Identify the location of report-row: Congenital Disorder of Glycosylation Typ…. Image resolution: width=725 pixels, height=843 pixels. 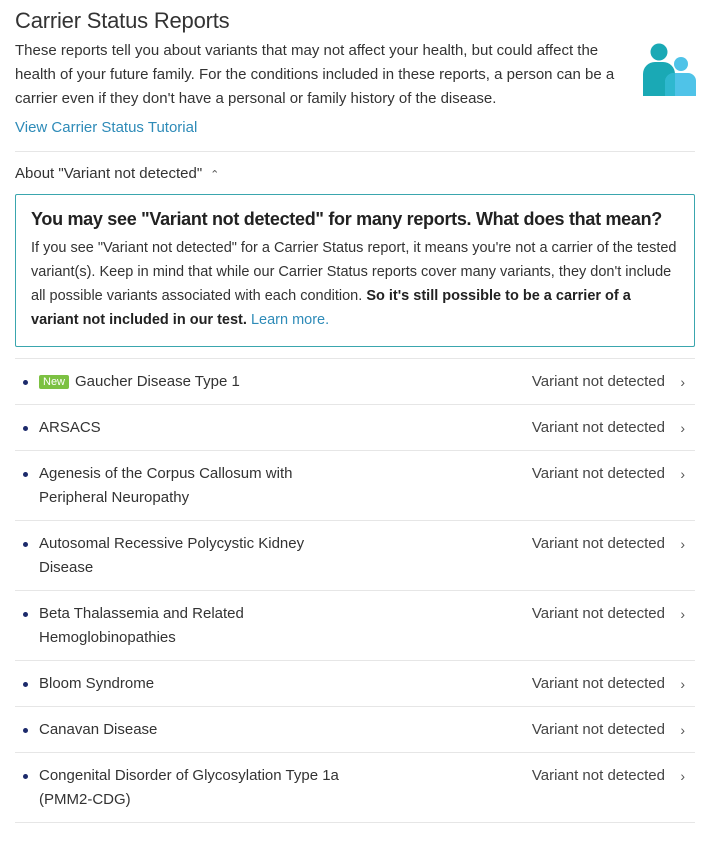
(355, 788).